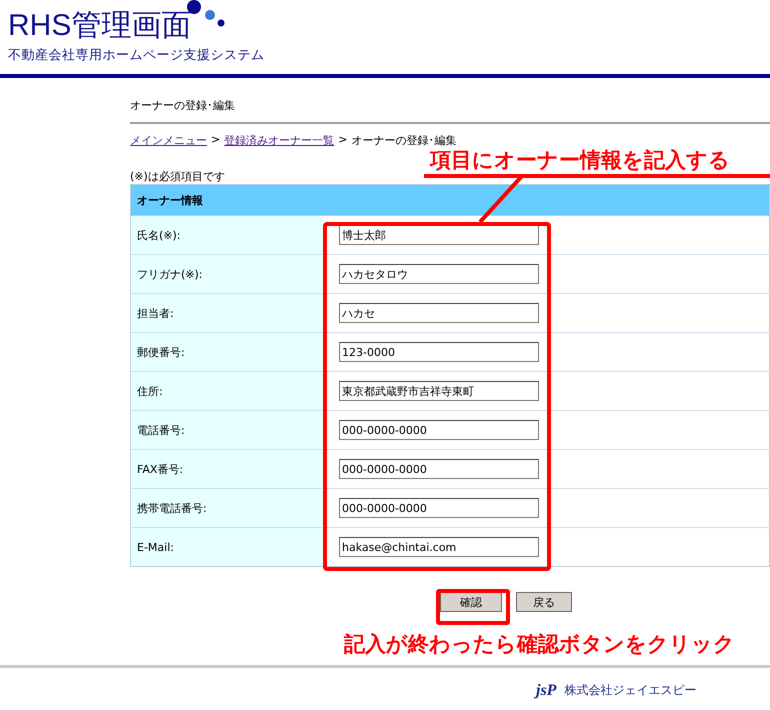 This screenshot has height=710, width=770. Describe the element at coordinates (137, 55) in the screenshot. I see `site-subtitle: 不動産会社専用ホームページ支援システム` at that location.